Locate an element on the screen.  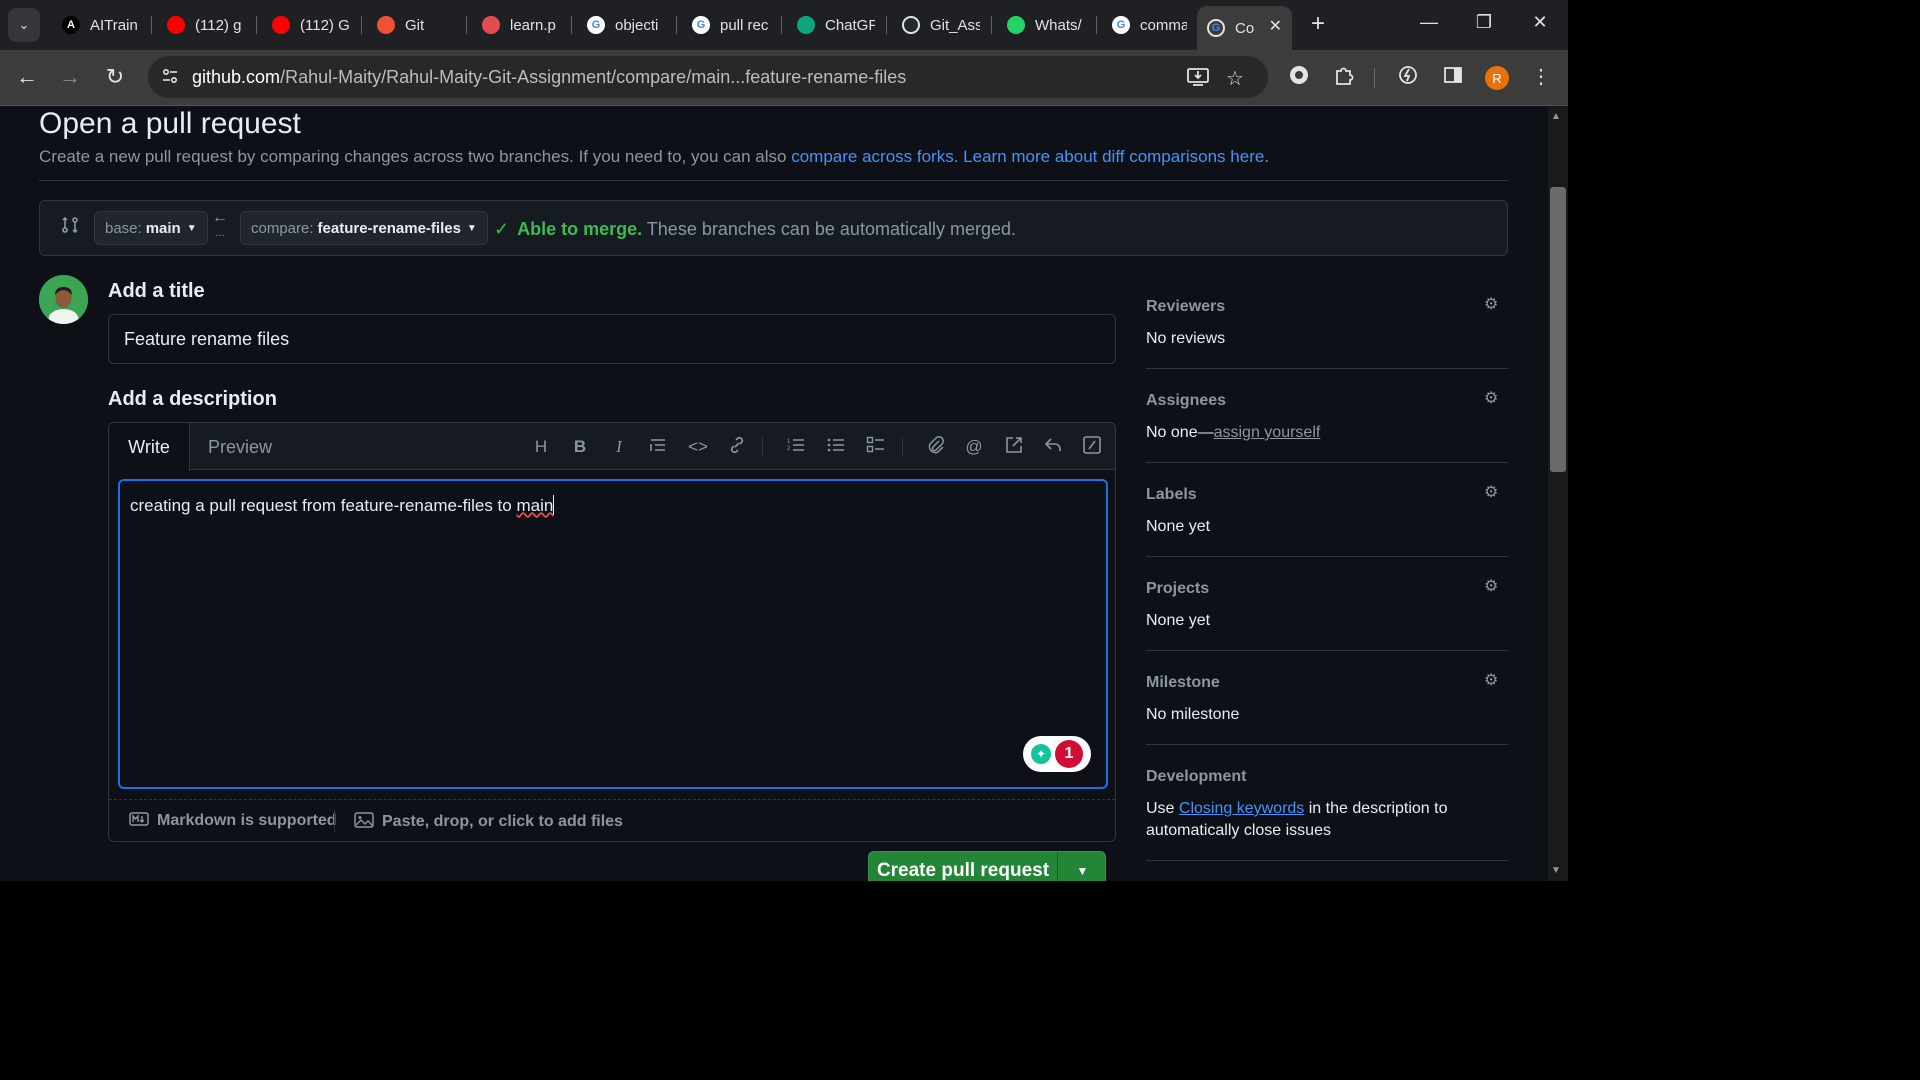
labels-title: Labels is located at coordinates (1171, 494).